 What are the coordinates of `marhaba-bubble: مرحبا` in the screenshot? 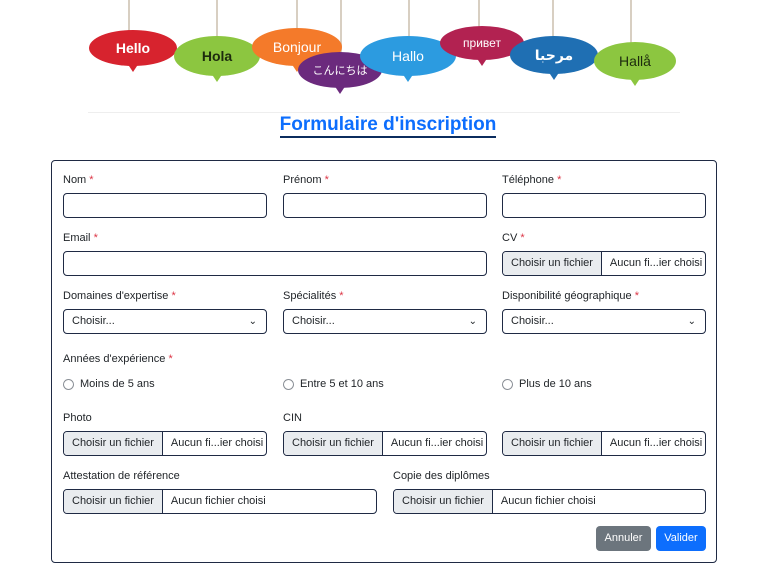 It's located at (554, 58).